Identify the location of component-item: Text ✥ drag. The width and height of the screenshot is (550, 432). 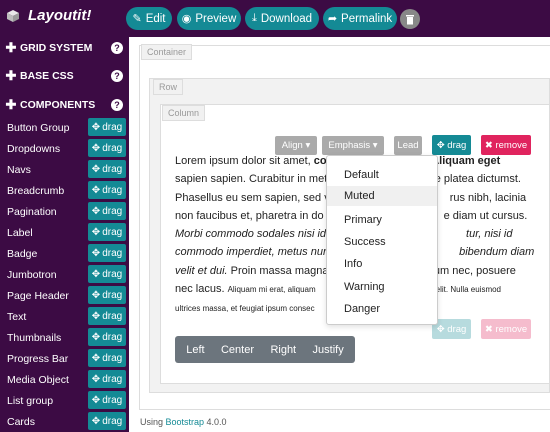
(64, 316).